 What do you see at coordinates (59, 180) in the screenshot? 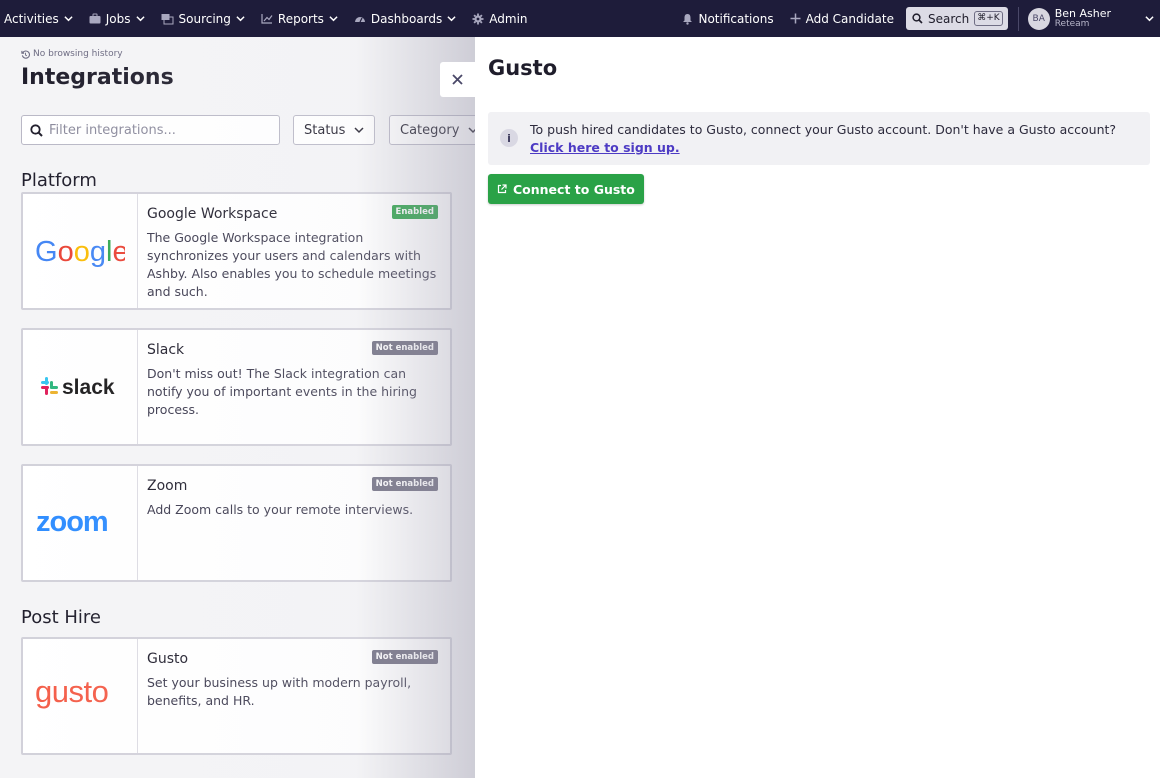
I see `section-title-platform: Platform` at bounding box center [59, 180].